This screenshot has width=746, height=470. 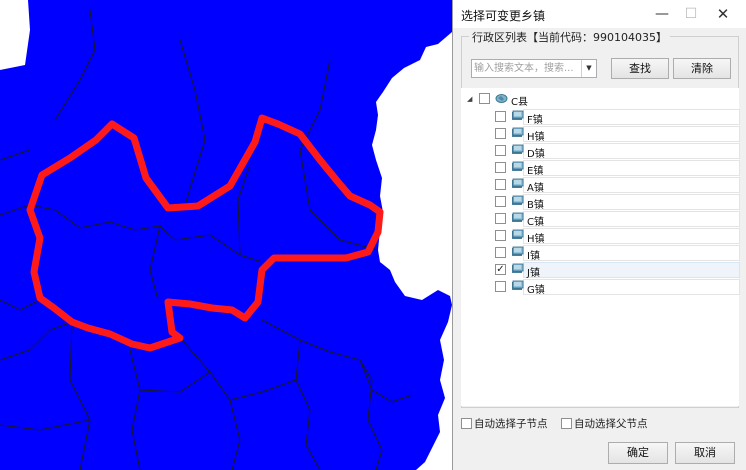 I want to click on minimize-button: —, so click(x=662, y=14).